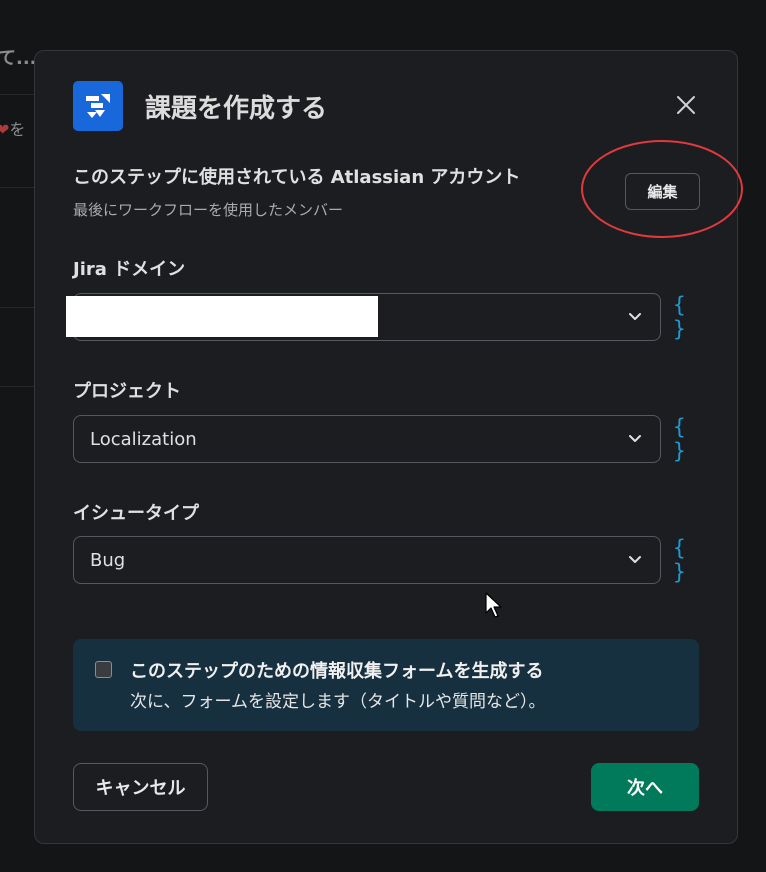  What do you see at coordinates (236, 108) in the screenshot?
I see `dialog-title: 課題を作成する` at bounding box center [236, 108].